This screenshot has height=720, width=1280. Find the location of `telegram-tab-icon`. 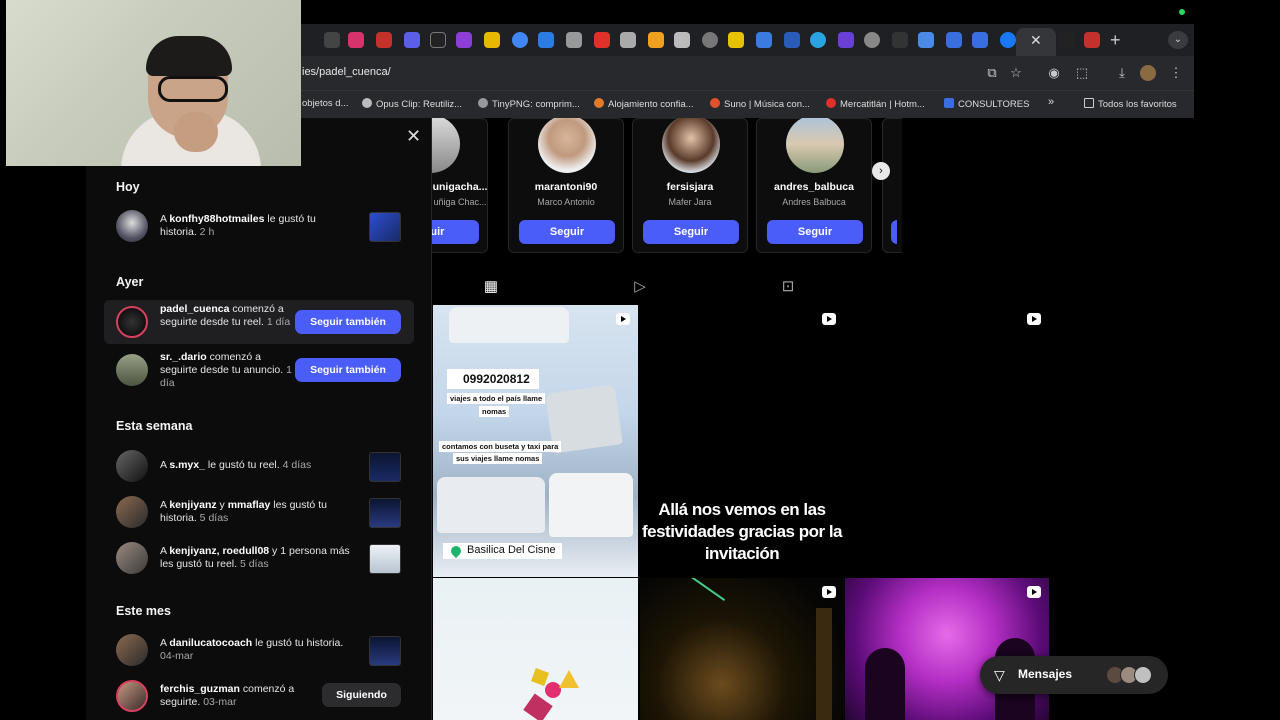

telegram-tab-icon is located at coordinates (818, 40).